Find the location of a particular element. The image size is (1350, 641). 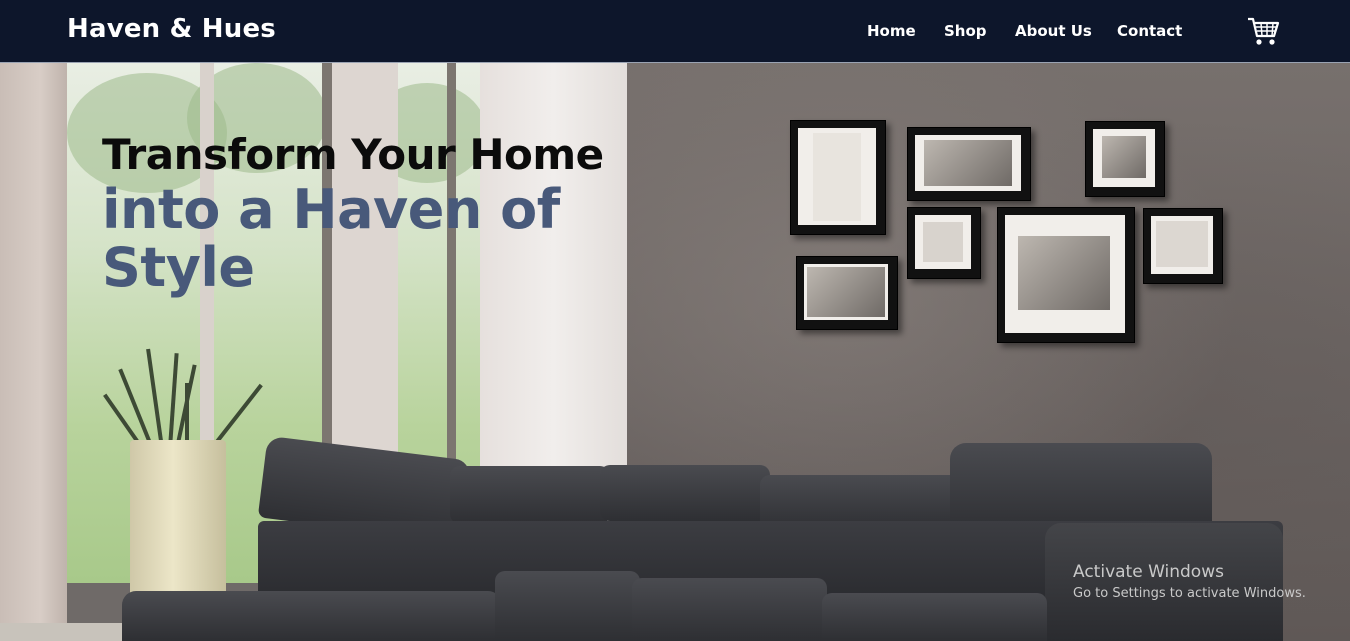

navbar: Haven & Hues Home Shop About Us Contact is located at coordinates (675, 31).